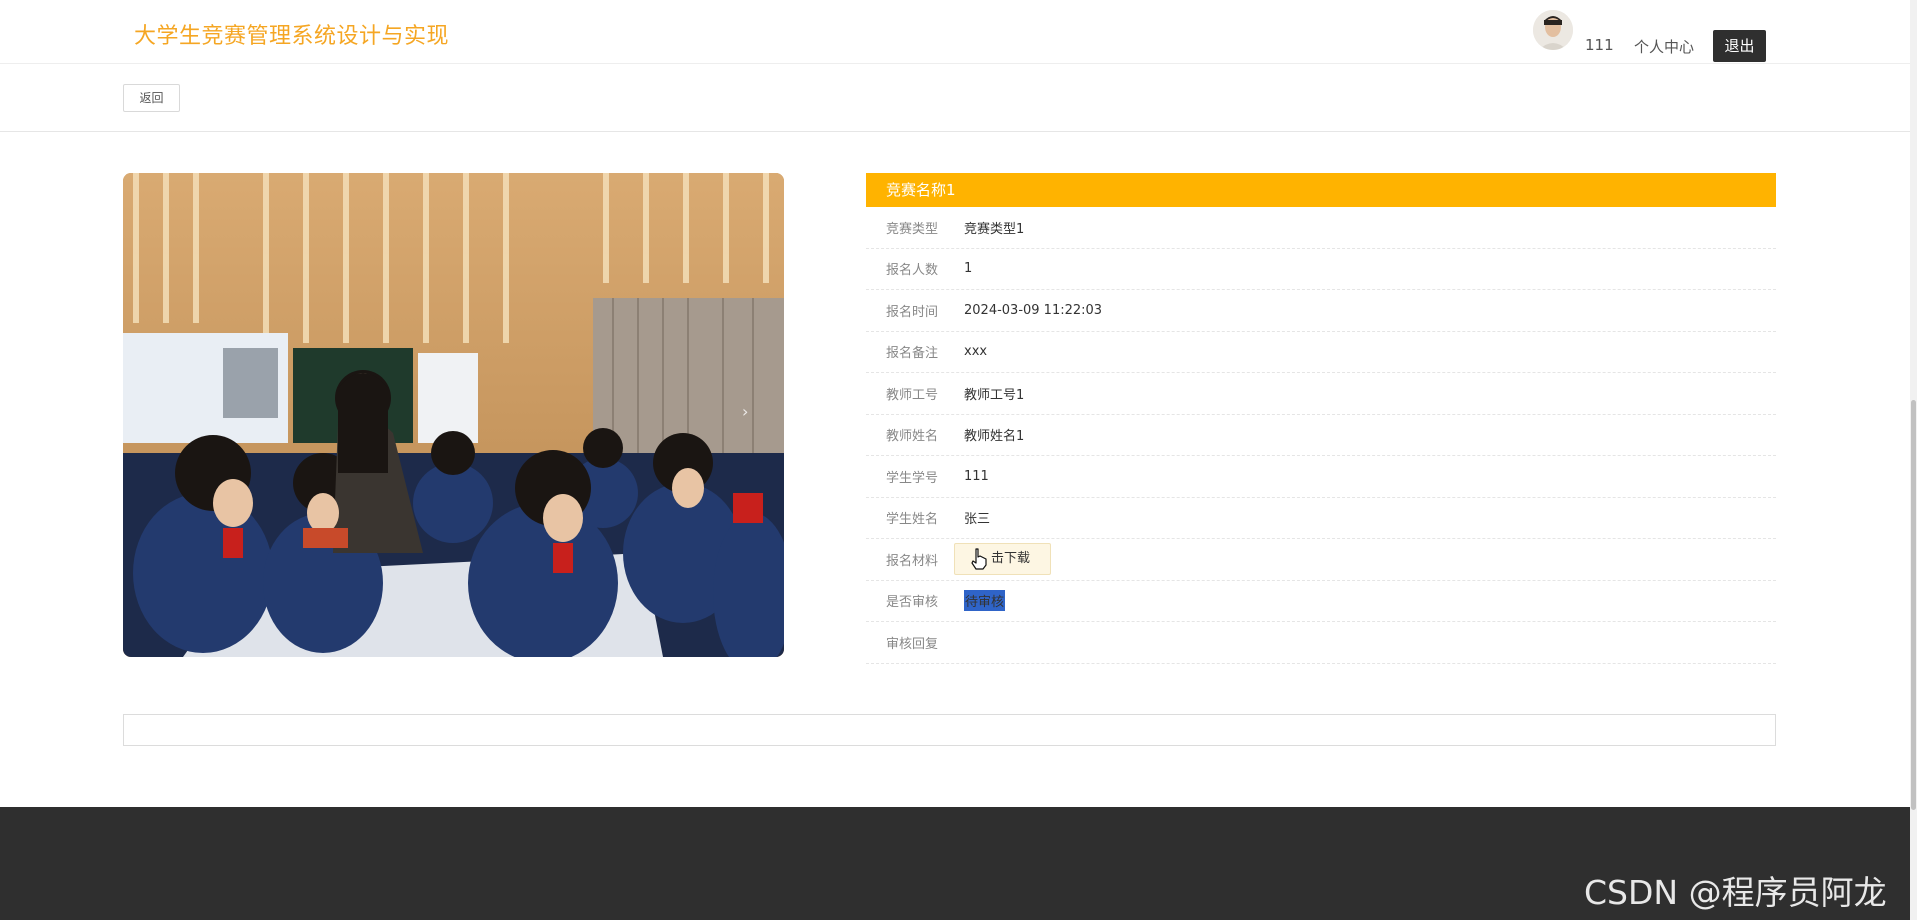 Image resolution: width=1917 pixels, height=920 pixels. I want to click on back-bar: 返回, so click(955, 98).